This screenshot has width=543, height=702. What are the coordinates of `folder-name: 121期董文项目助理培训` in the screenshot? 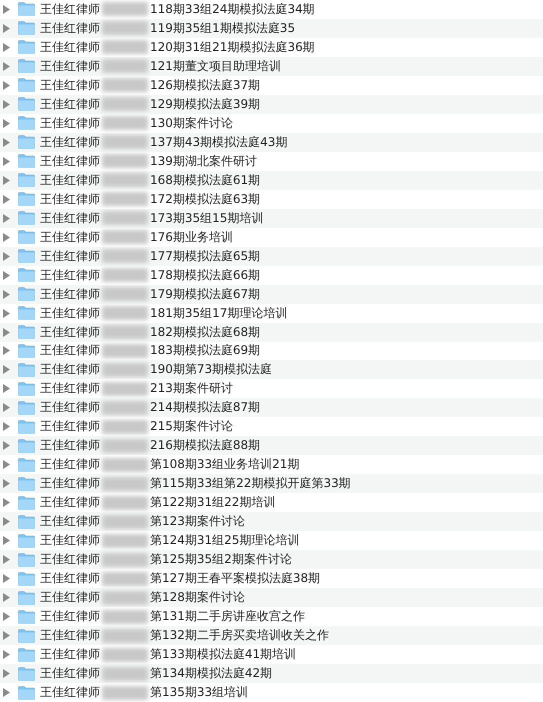 It's located at (215, 66).